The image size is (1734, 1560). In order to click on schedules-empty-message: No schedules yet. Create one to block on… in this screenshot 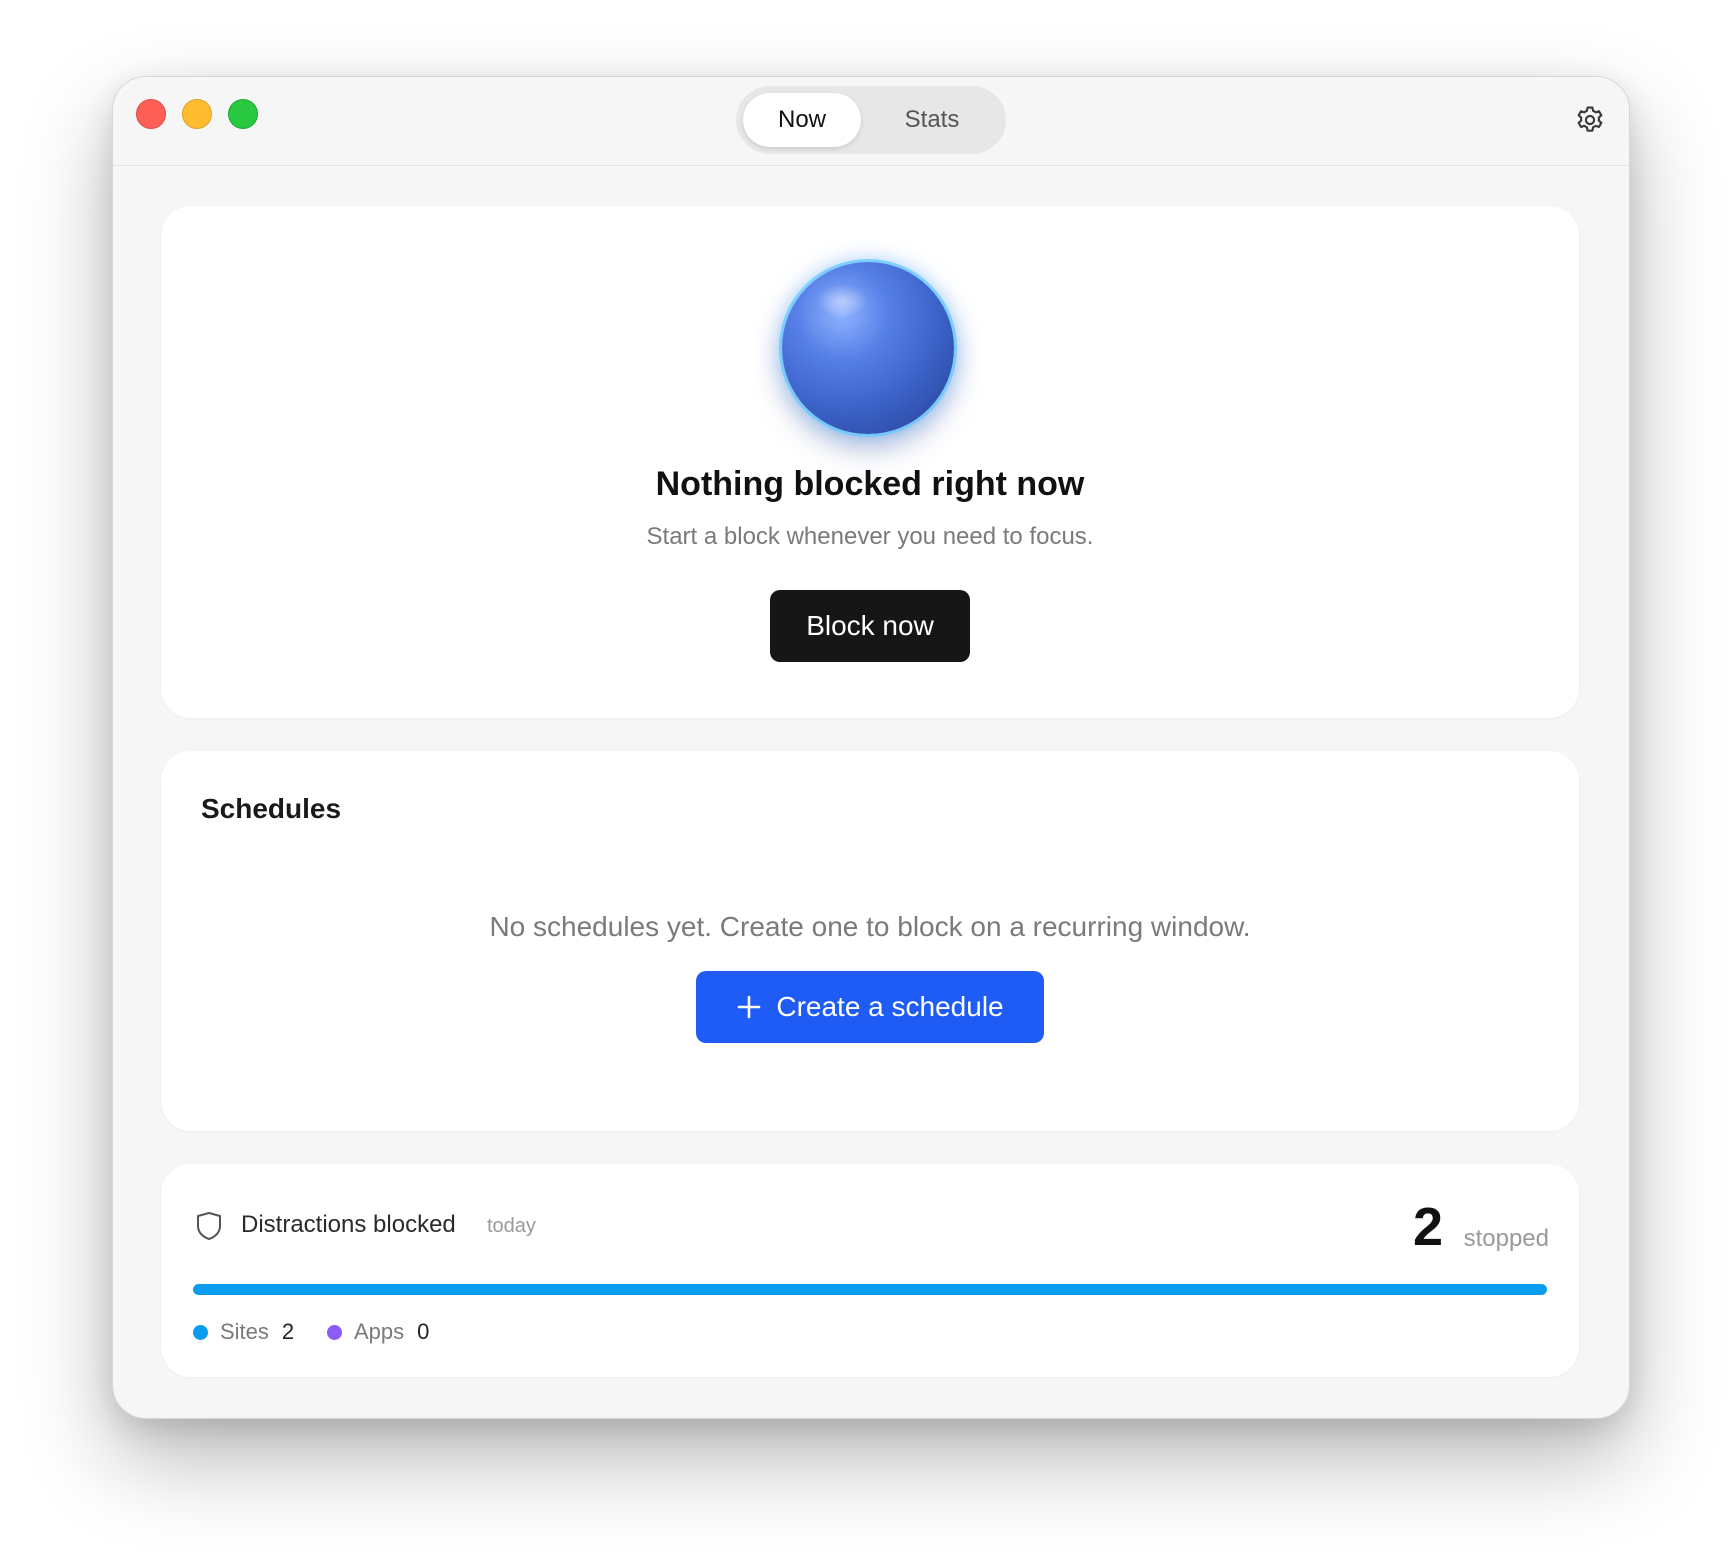, I will do `click(870, 926)`.